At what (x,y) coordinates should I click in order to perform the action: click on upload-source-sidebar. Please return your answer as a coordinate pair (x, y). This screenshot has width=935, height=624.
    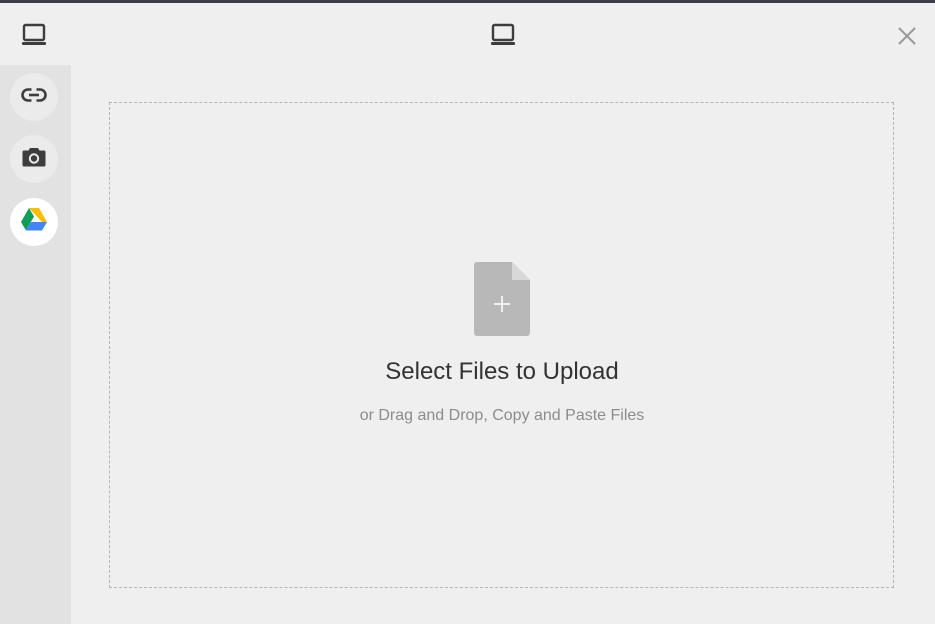
    Looking at the image, I should click on (35, 344).